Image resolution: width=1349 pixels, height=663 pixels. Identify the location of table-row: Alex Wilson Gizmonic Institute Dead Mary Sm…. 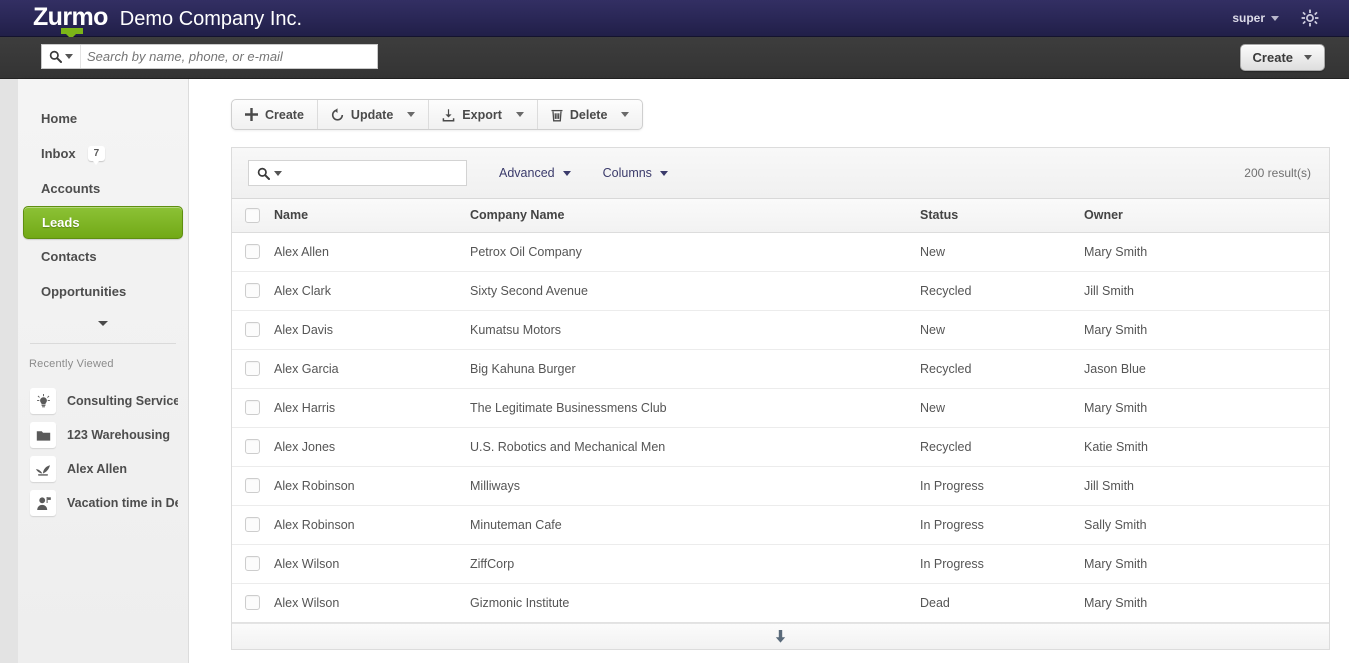
(780, 603).